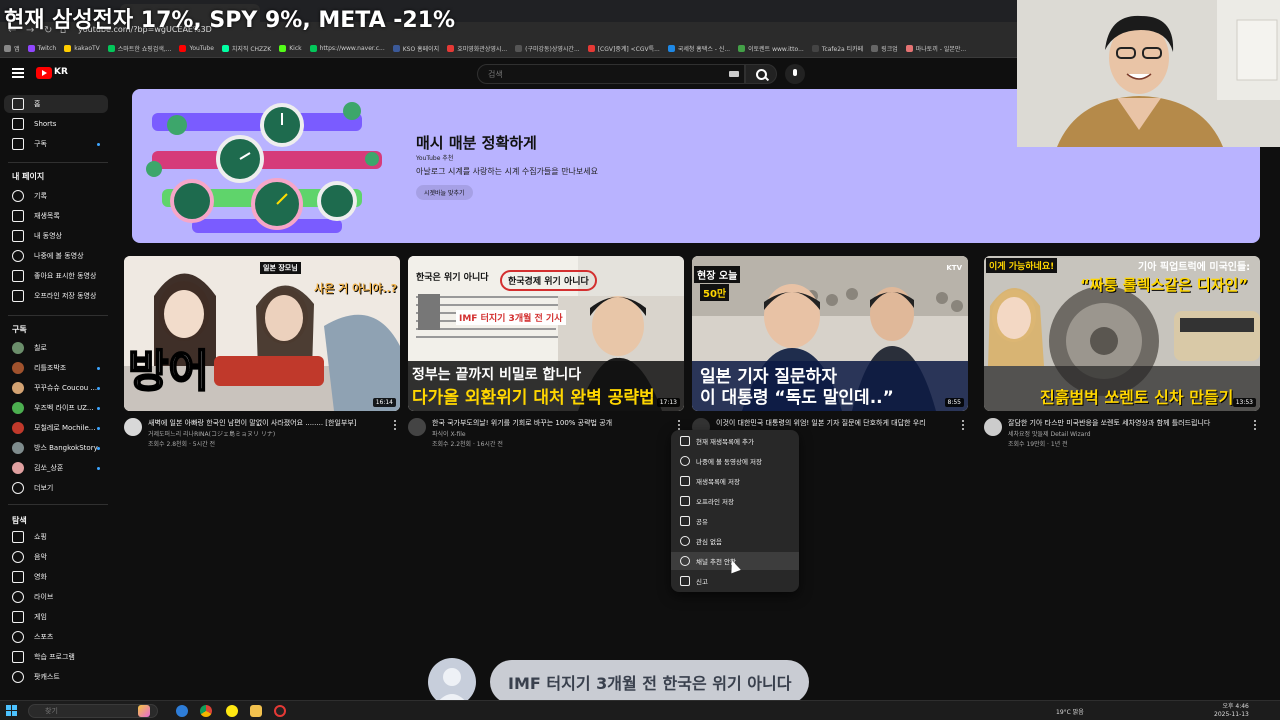 Image resolution: width=1280 pixels, height=720 pixels. Describe the element at coordinates (56, 236) in the screenshot. I see `sidebar-item: 내 동영상` at that location.